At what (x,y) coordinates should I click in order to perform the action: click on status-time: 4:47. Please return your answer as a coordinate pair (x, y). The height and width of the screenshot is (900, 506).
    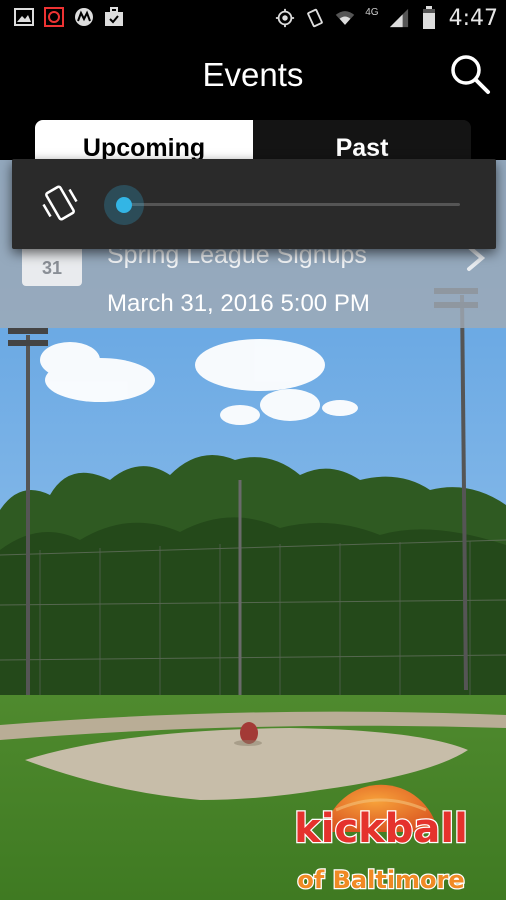
    Looking at the image, I should click on (473, 18).